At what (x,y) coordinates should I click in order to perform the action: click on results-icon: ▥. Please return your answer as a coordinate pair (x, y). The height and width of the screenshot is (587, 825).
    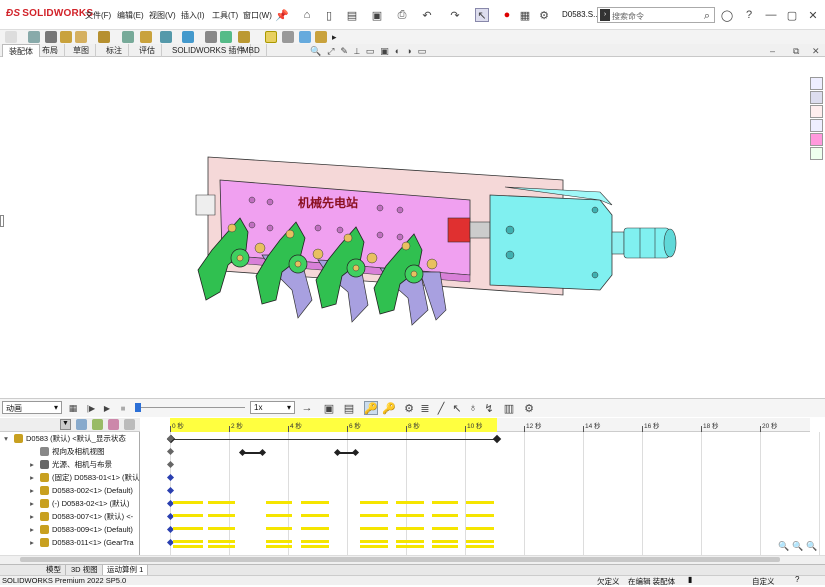
    Looking at the image, I should click on (509, 408).